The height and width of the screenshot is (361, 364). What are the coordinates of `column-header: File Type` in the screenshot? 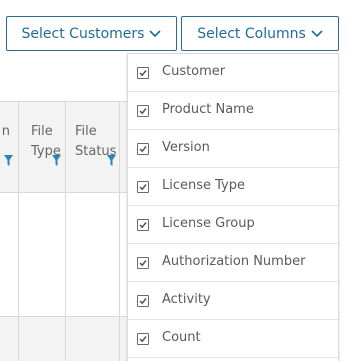 It's located at (42, 147).